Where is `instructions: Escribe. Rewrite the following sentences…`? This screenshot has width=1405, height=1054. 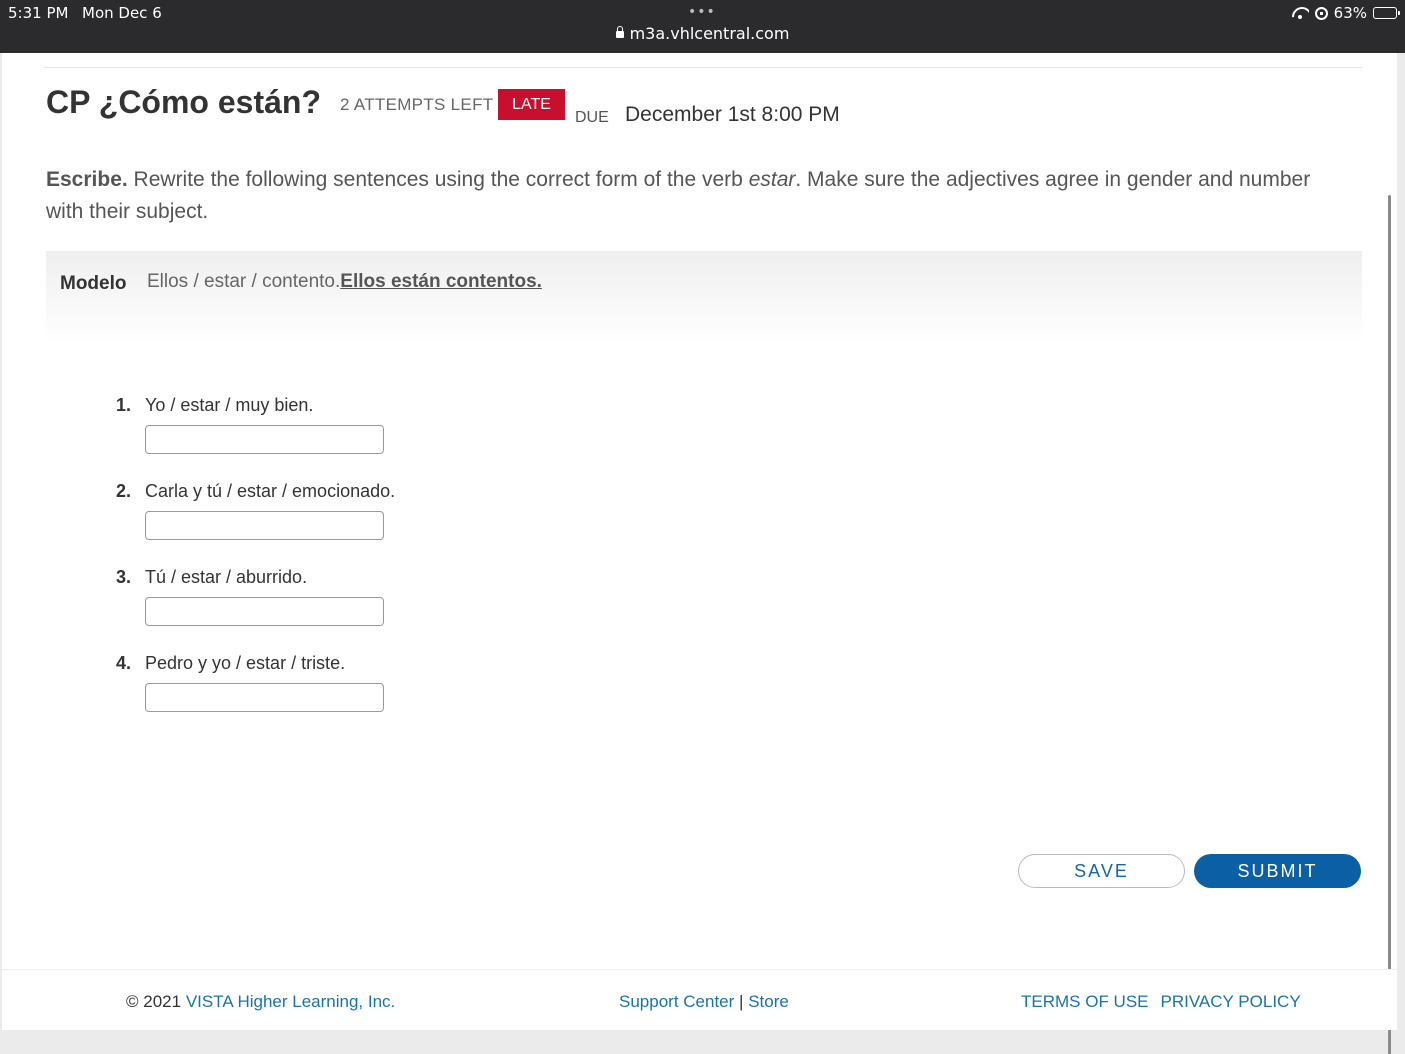
instructions: Escribe. Rewrite the following sentences… is located at coordinates (696, 196).